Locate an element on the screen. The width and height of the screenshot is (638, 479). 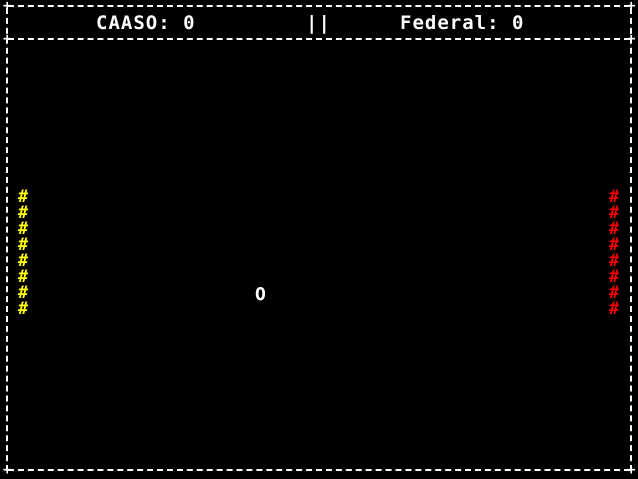
left-score-value: 0 is located at coordinates (189, 23).